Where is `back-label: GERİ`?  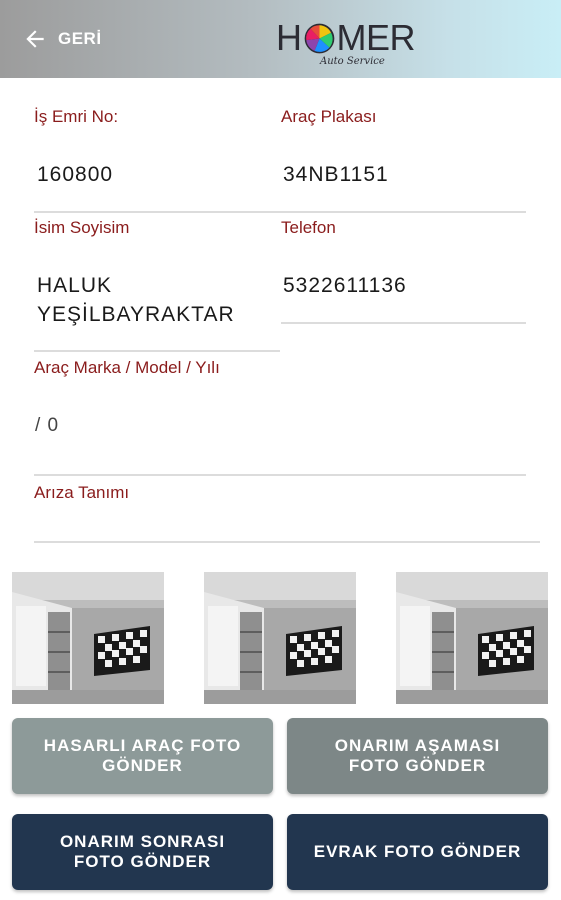
back-label: GERİ is located at coordinates (80, 38).